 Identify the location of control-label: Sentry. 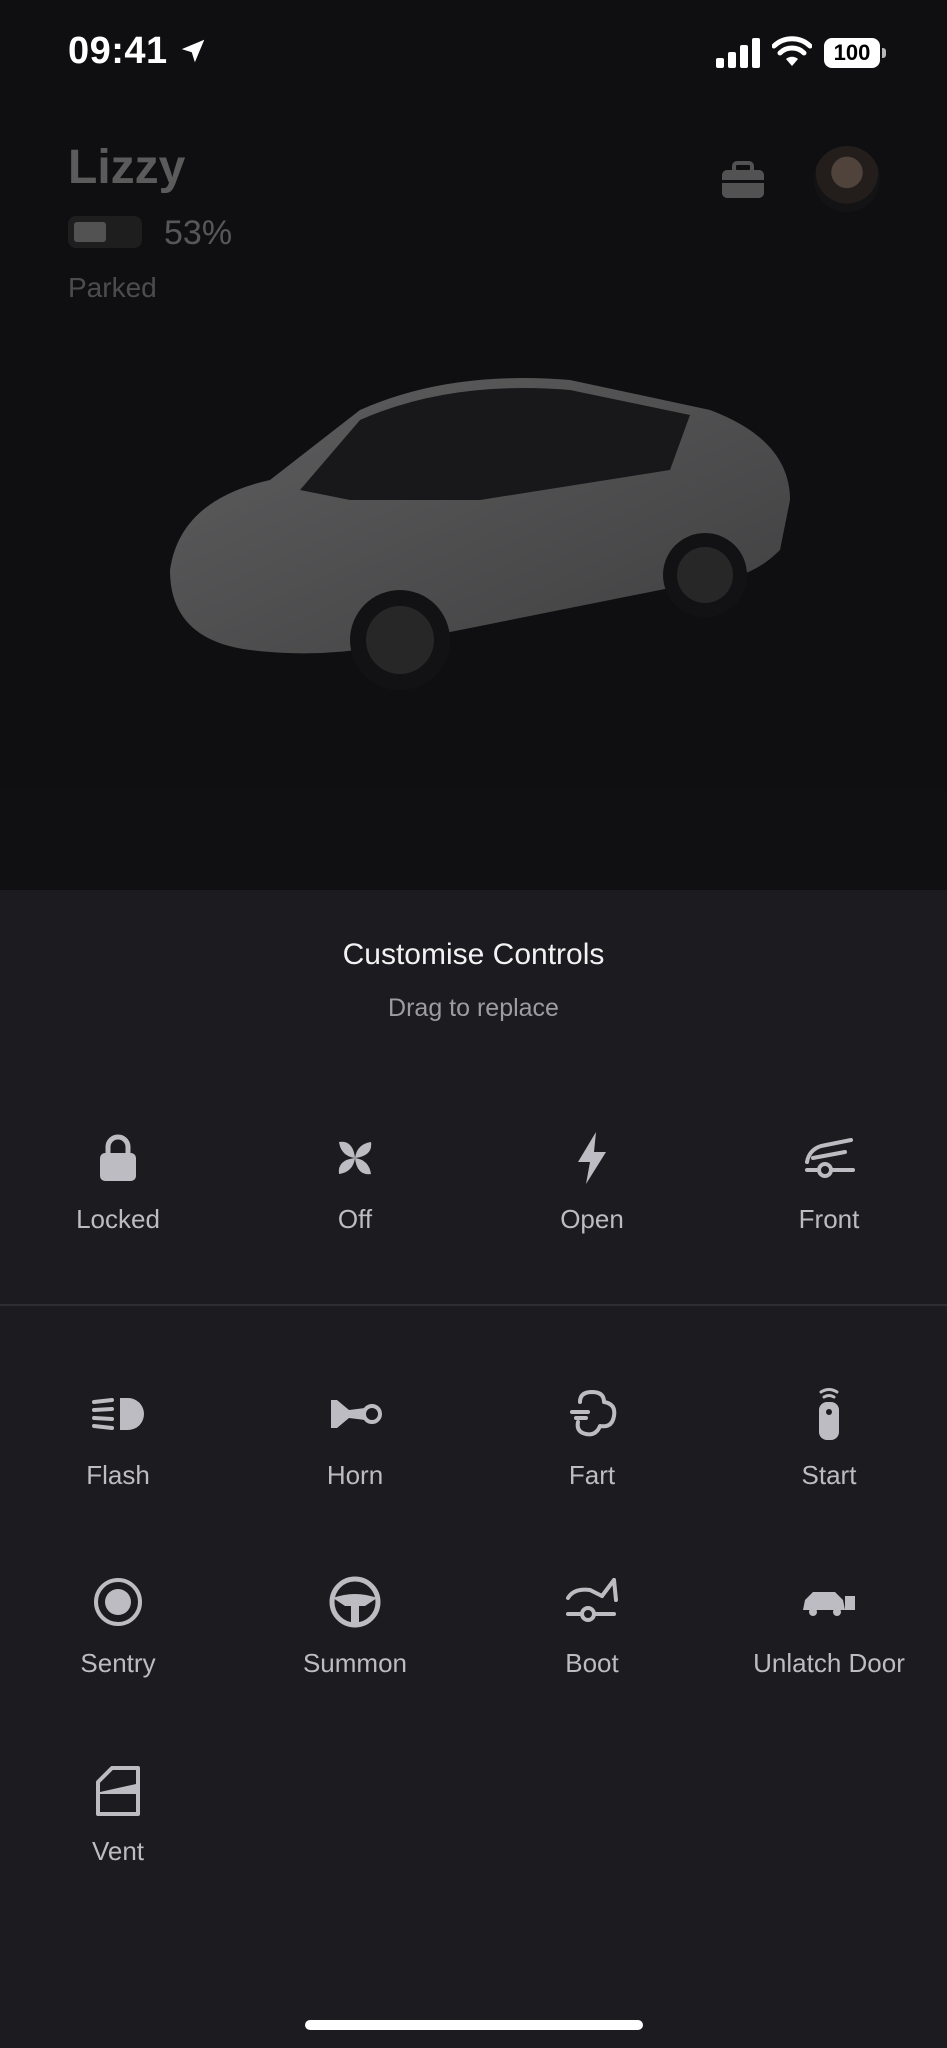
(118, 1663).